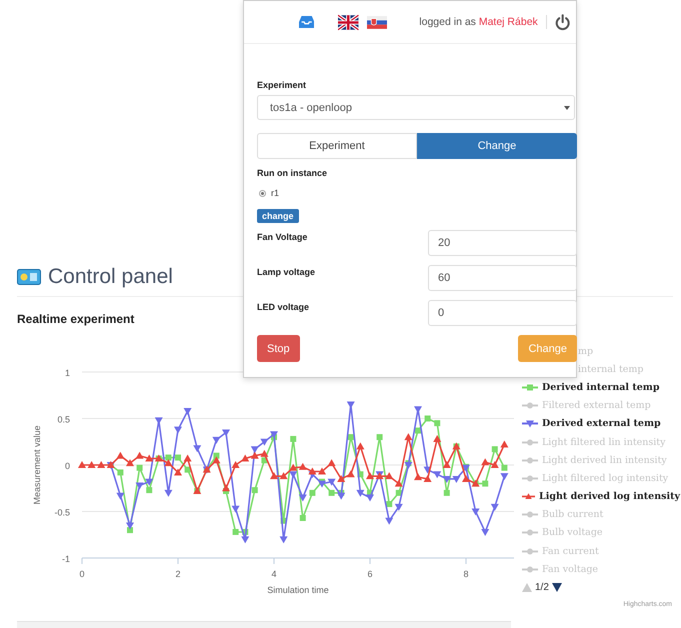 The image size is (681, 628). I want to click on radio-label: r1, so click(275, 193).